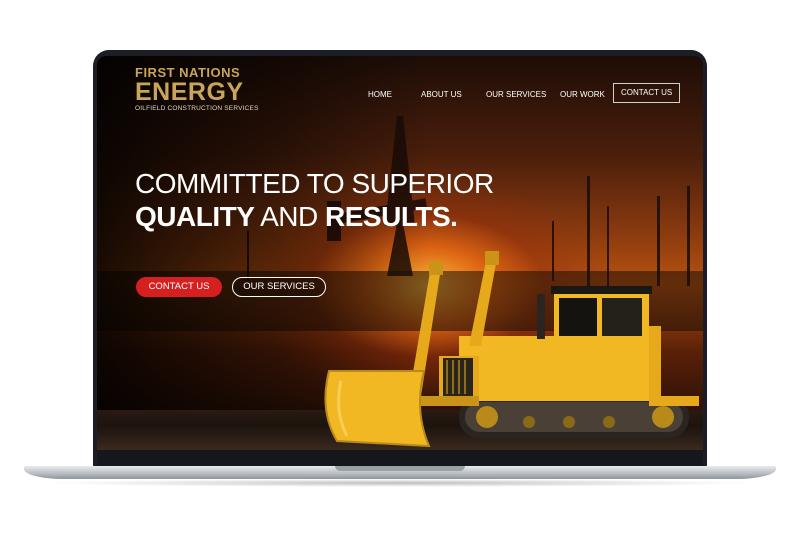 This screenshot has height=544, width=800. Describe the element at coordinates (516, 95) in the screenshot. I see `nav-our-services: OUR SERVICES` at that location.